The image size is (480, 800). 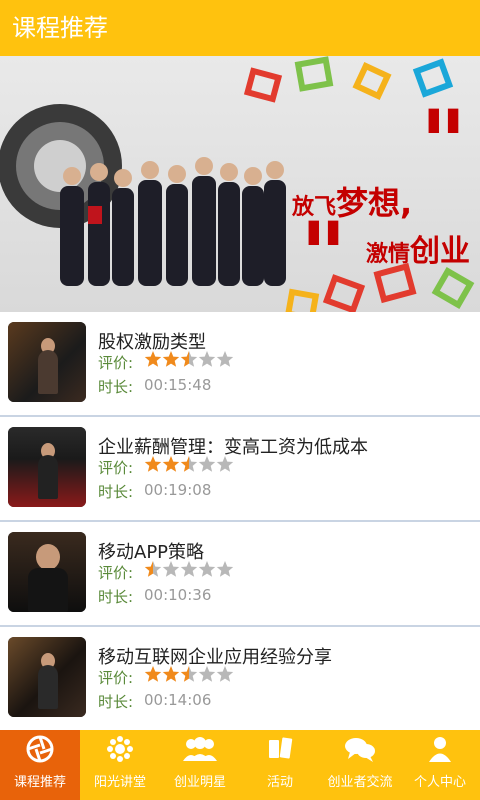 I want to click on tab-label: 创业者交流, so click(x=360, y=782).